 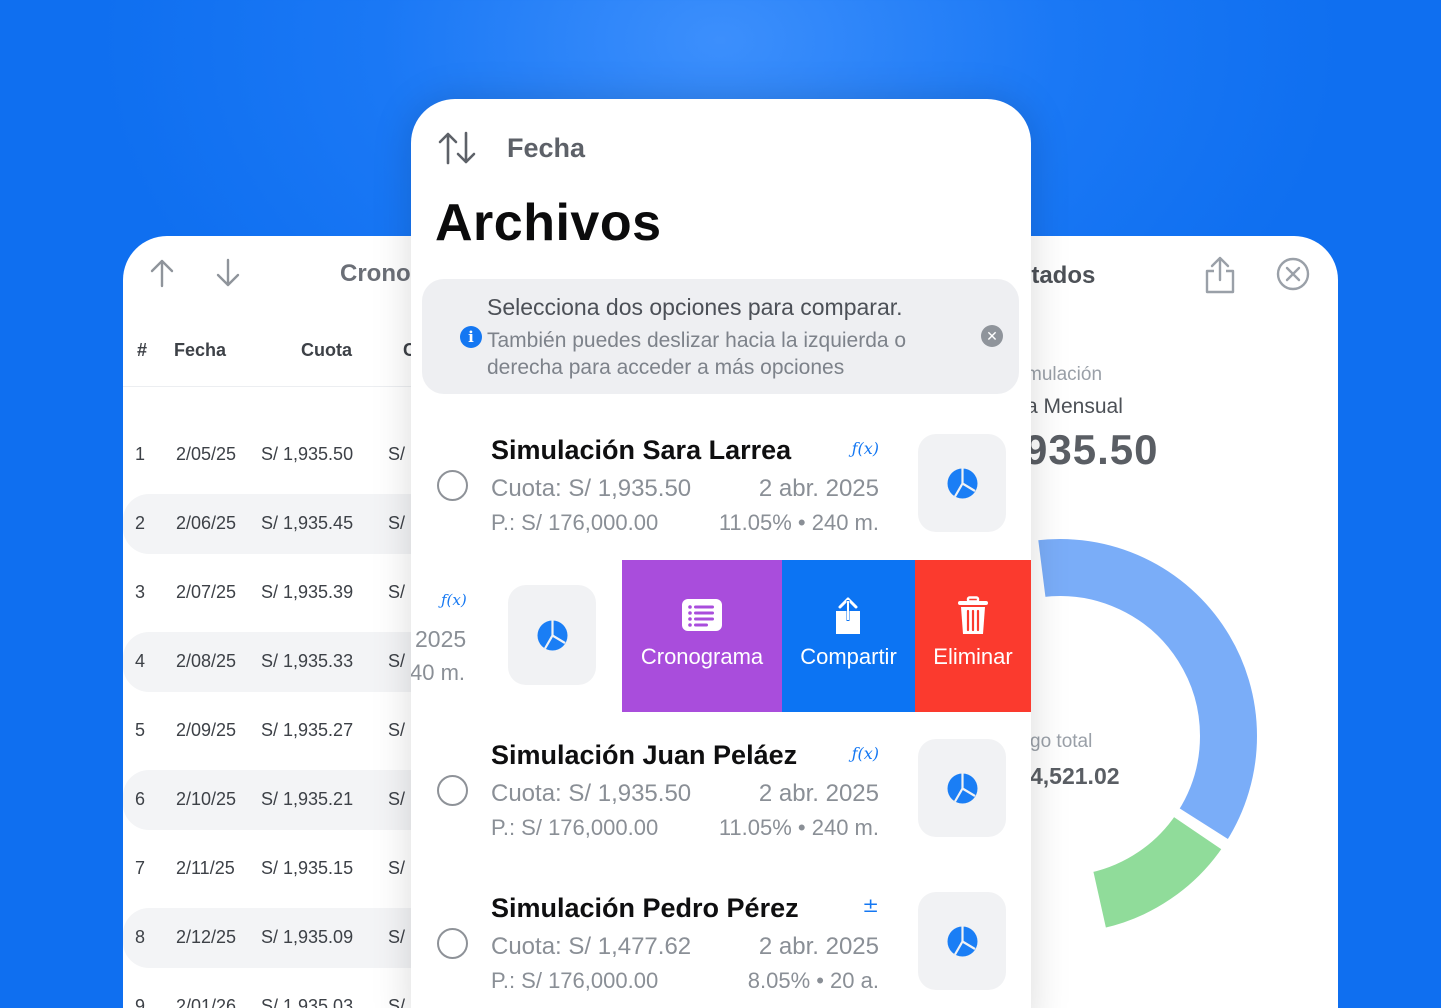 I want to click on row-cuota: S/ 1,935.21, so click(x=307, y=799).